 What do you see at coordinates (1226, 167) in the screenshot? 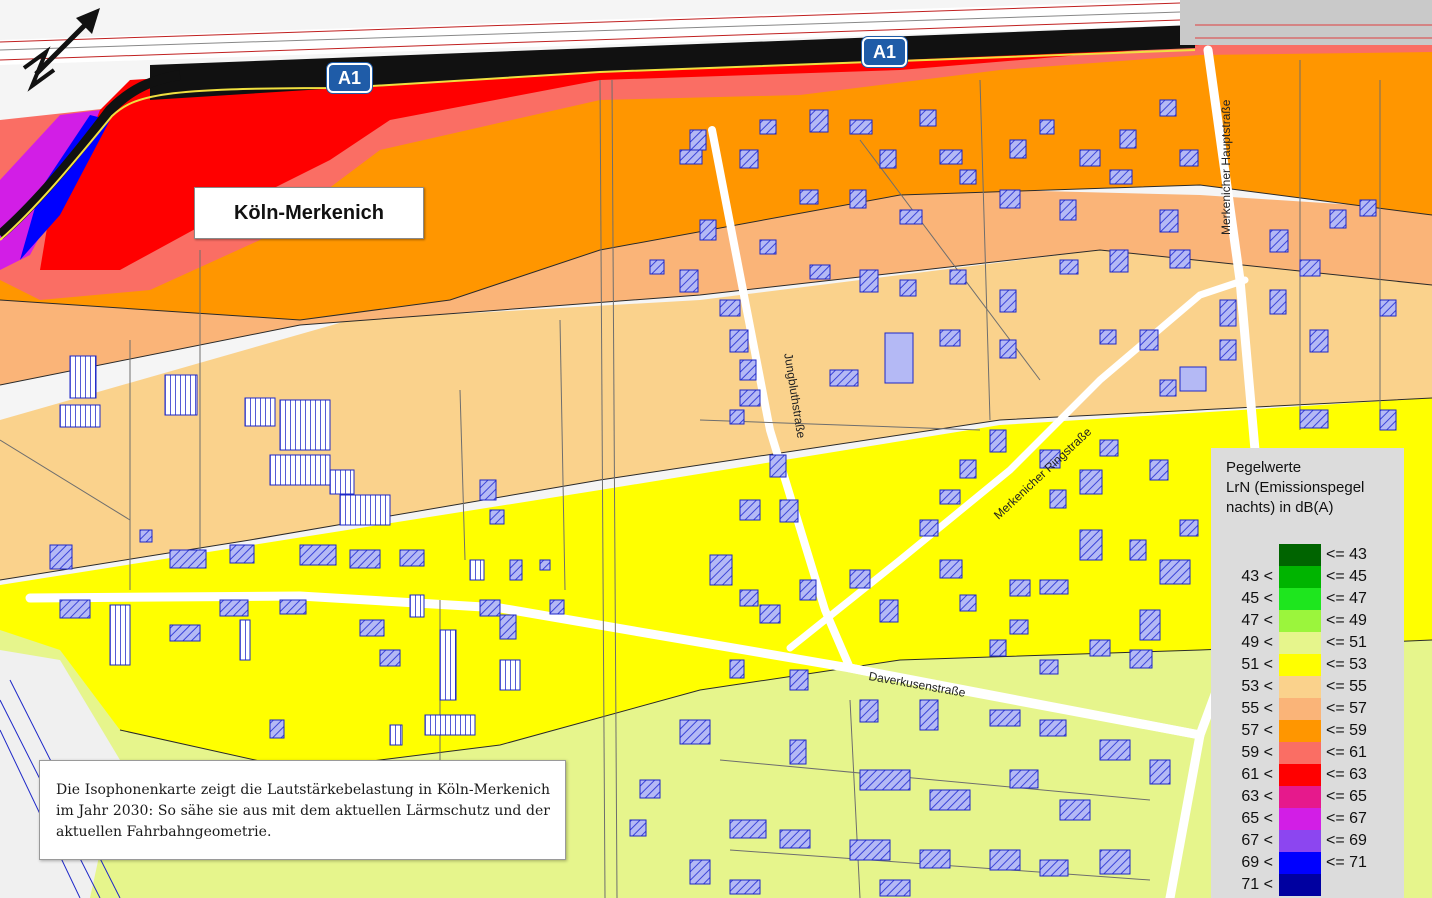
I see `street-label-merkenicher-hauptstrasse: Merkenicher Hauptstraße` at bounding box center [1226, 167].